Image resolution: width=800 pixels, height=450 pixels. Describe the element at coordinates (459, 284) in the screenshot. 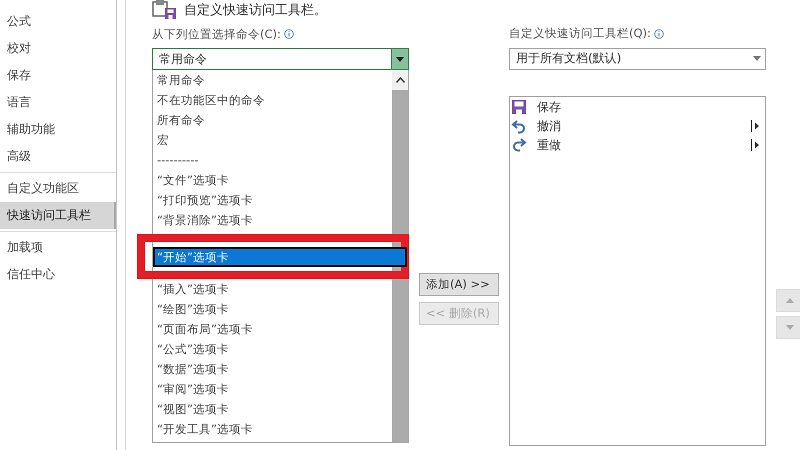

I see `add-button: 添加(A) >>` at that location.